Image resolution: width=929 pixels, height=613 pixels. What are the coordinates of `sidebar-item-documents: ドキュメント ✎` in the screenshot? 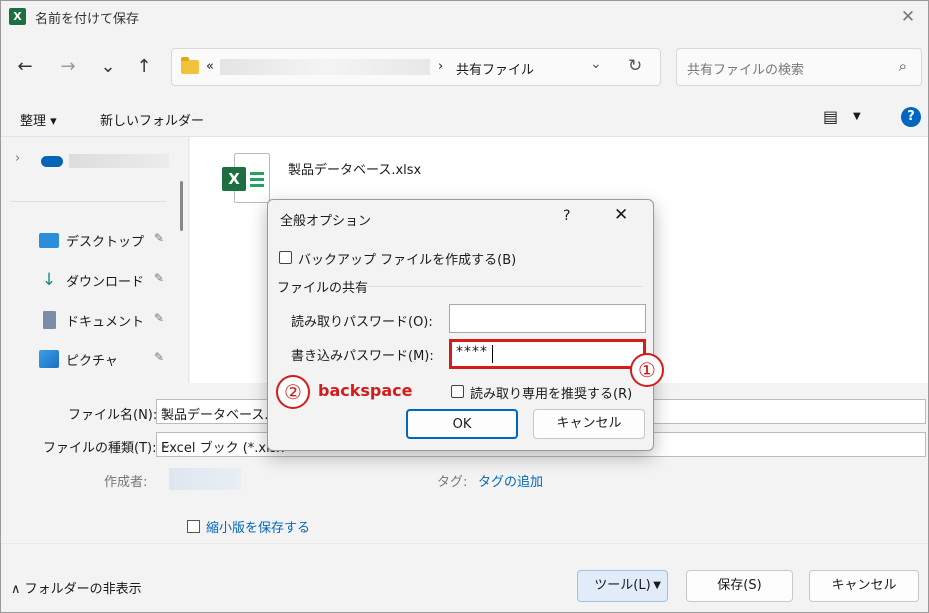 It's located at (109, 320).